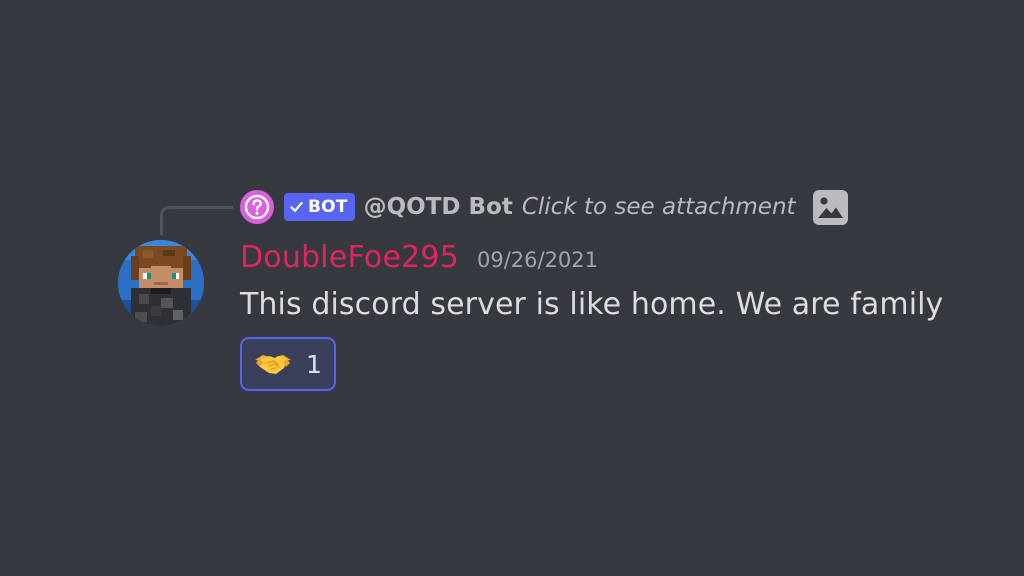 The height and width of the screenshot is (576, 1024). I want to click on username: DoubleFoe295, so click(349, 257).